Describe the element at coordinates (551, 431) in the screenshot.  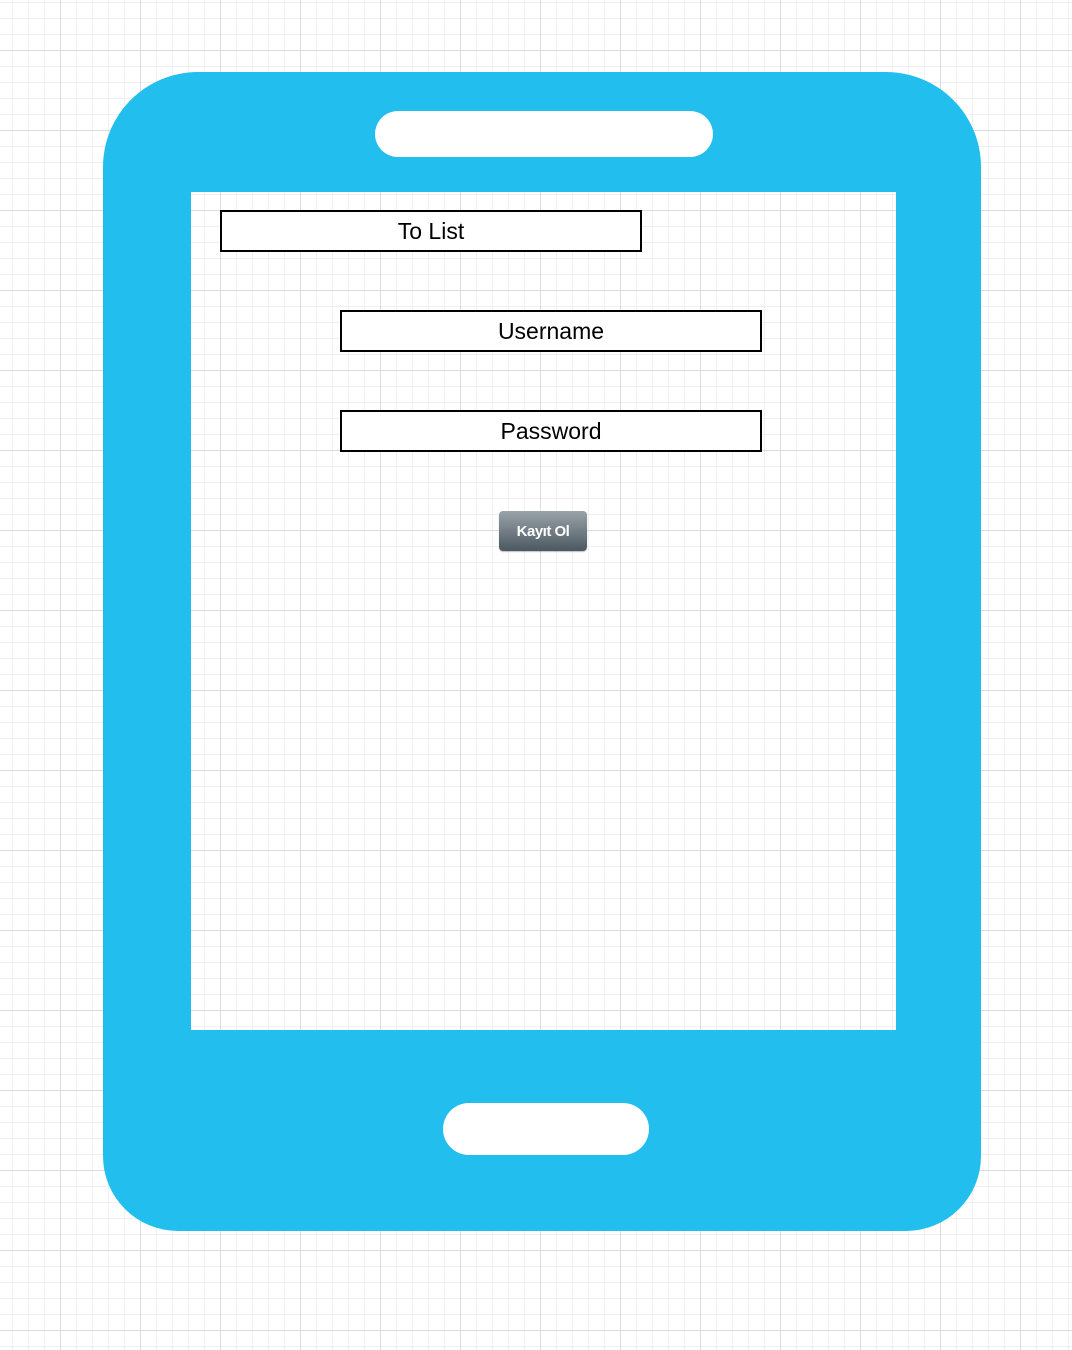
I see `password-field: Password` at that location.